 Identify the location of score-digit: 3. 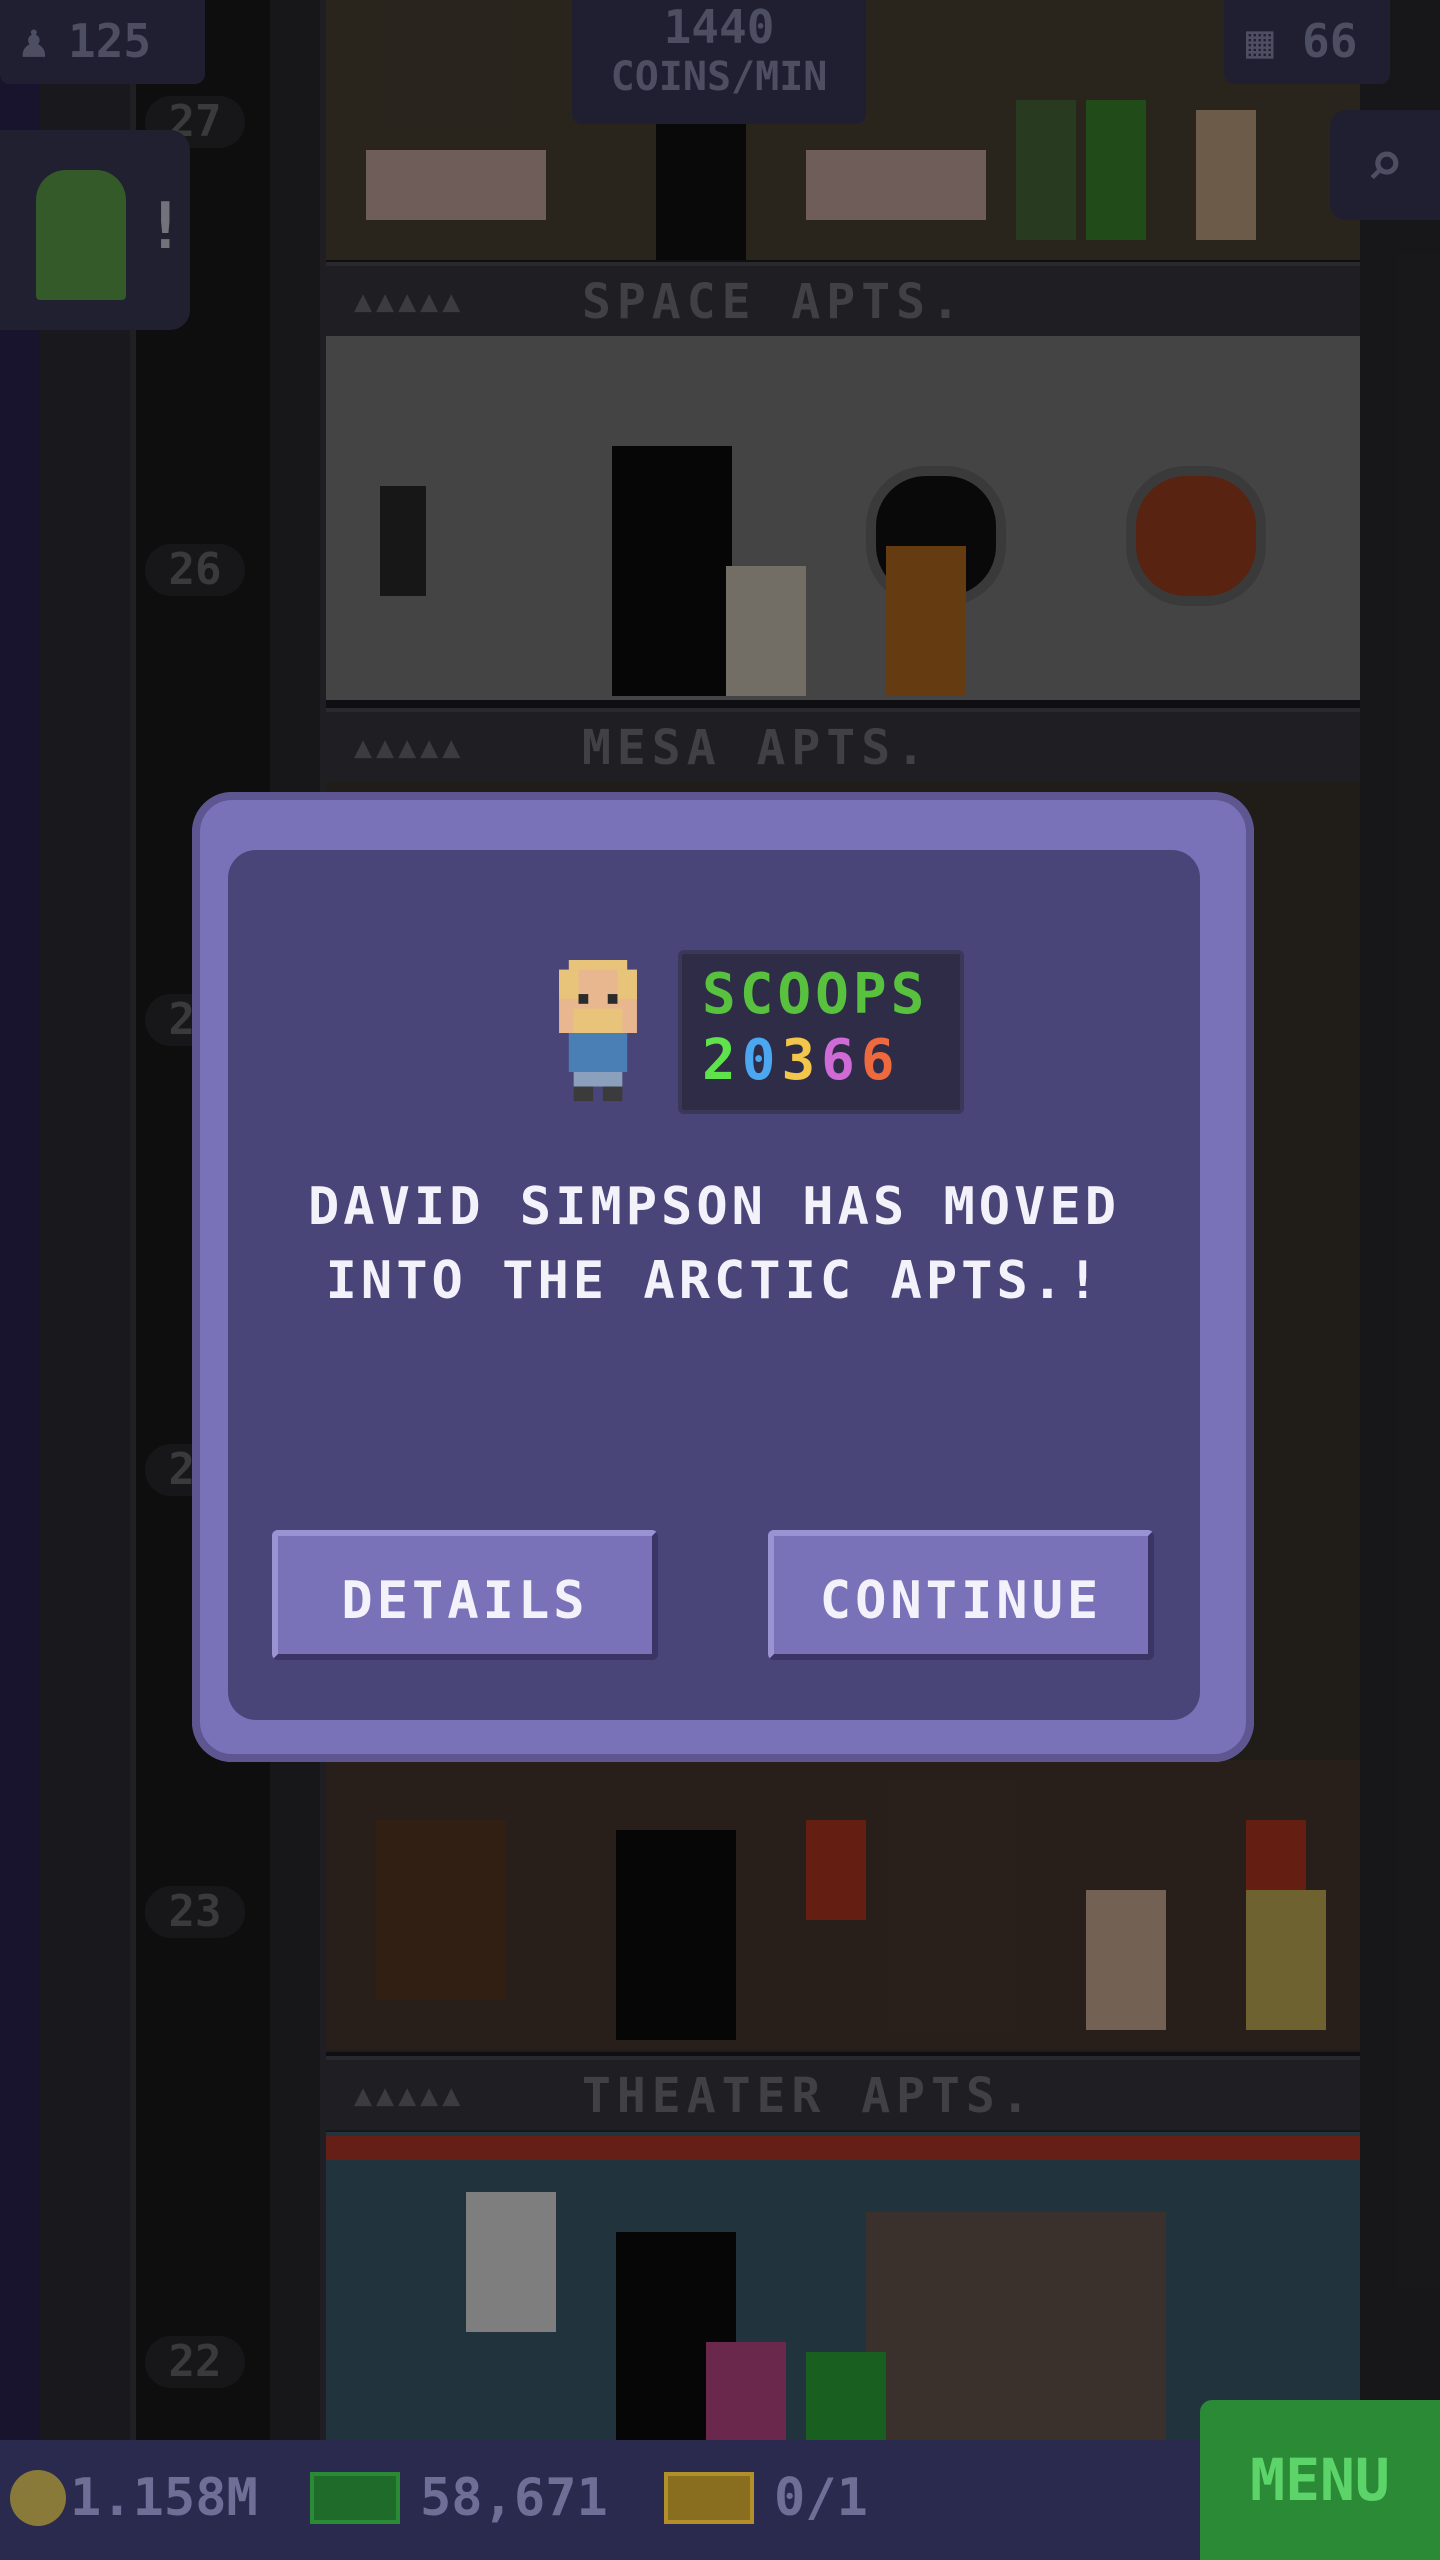
(801, 1060).